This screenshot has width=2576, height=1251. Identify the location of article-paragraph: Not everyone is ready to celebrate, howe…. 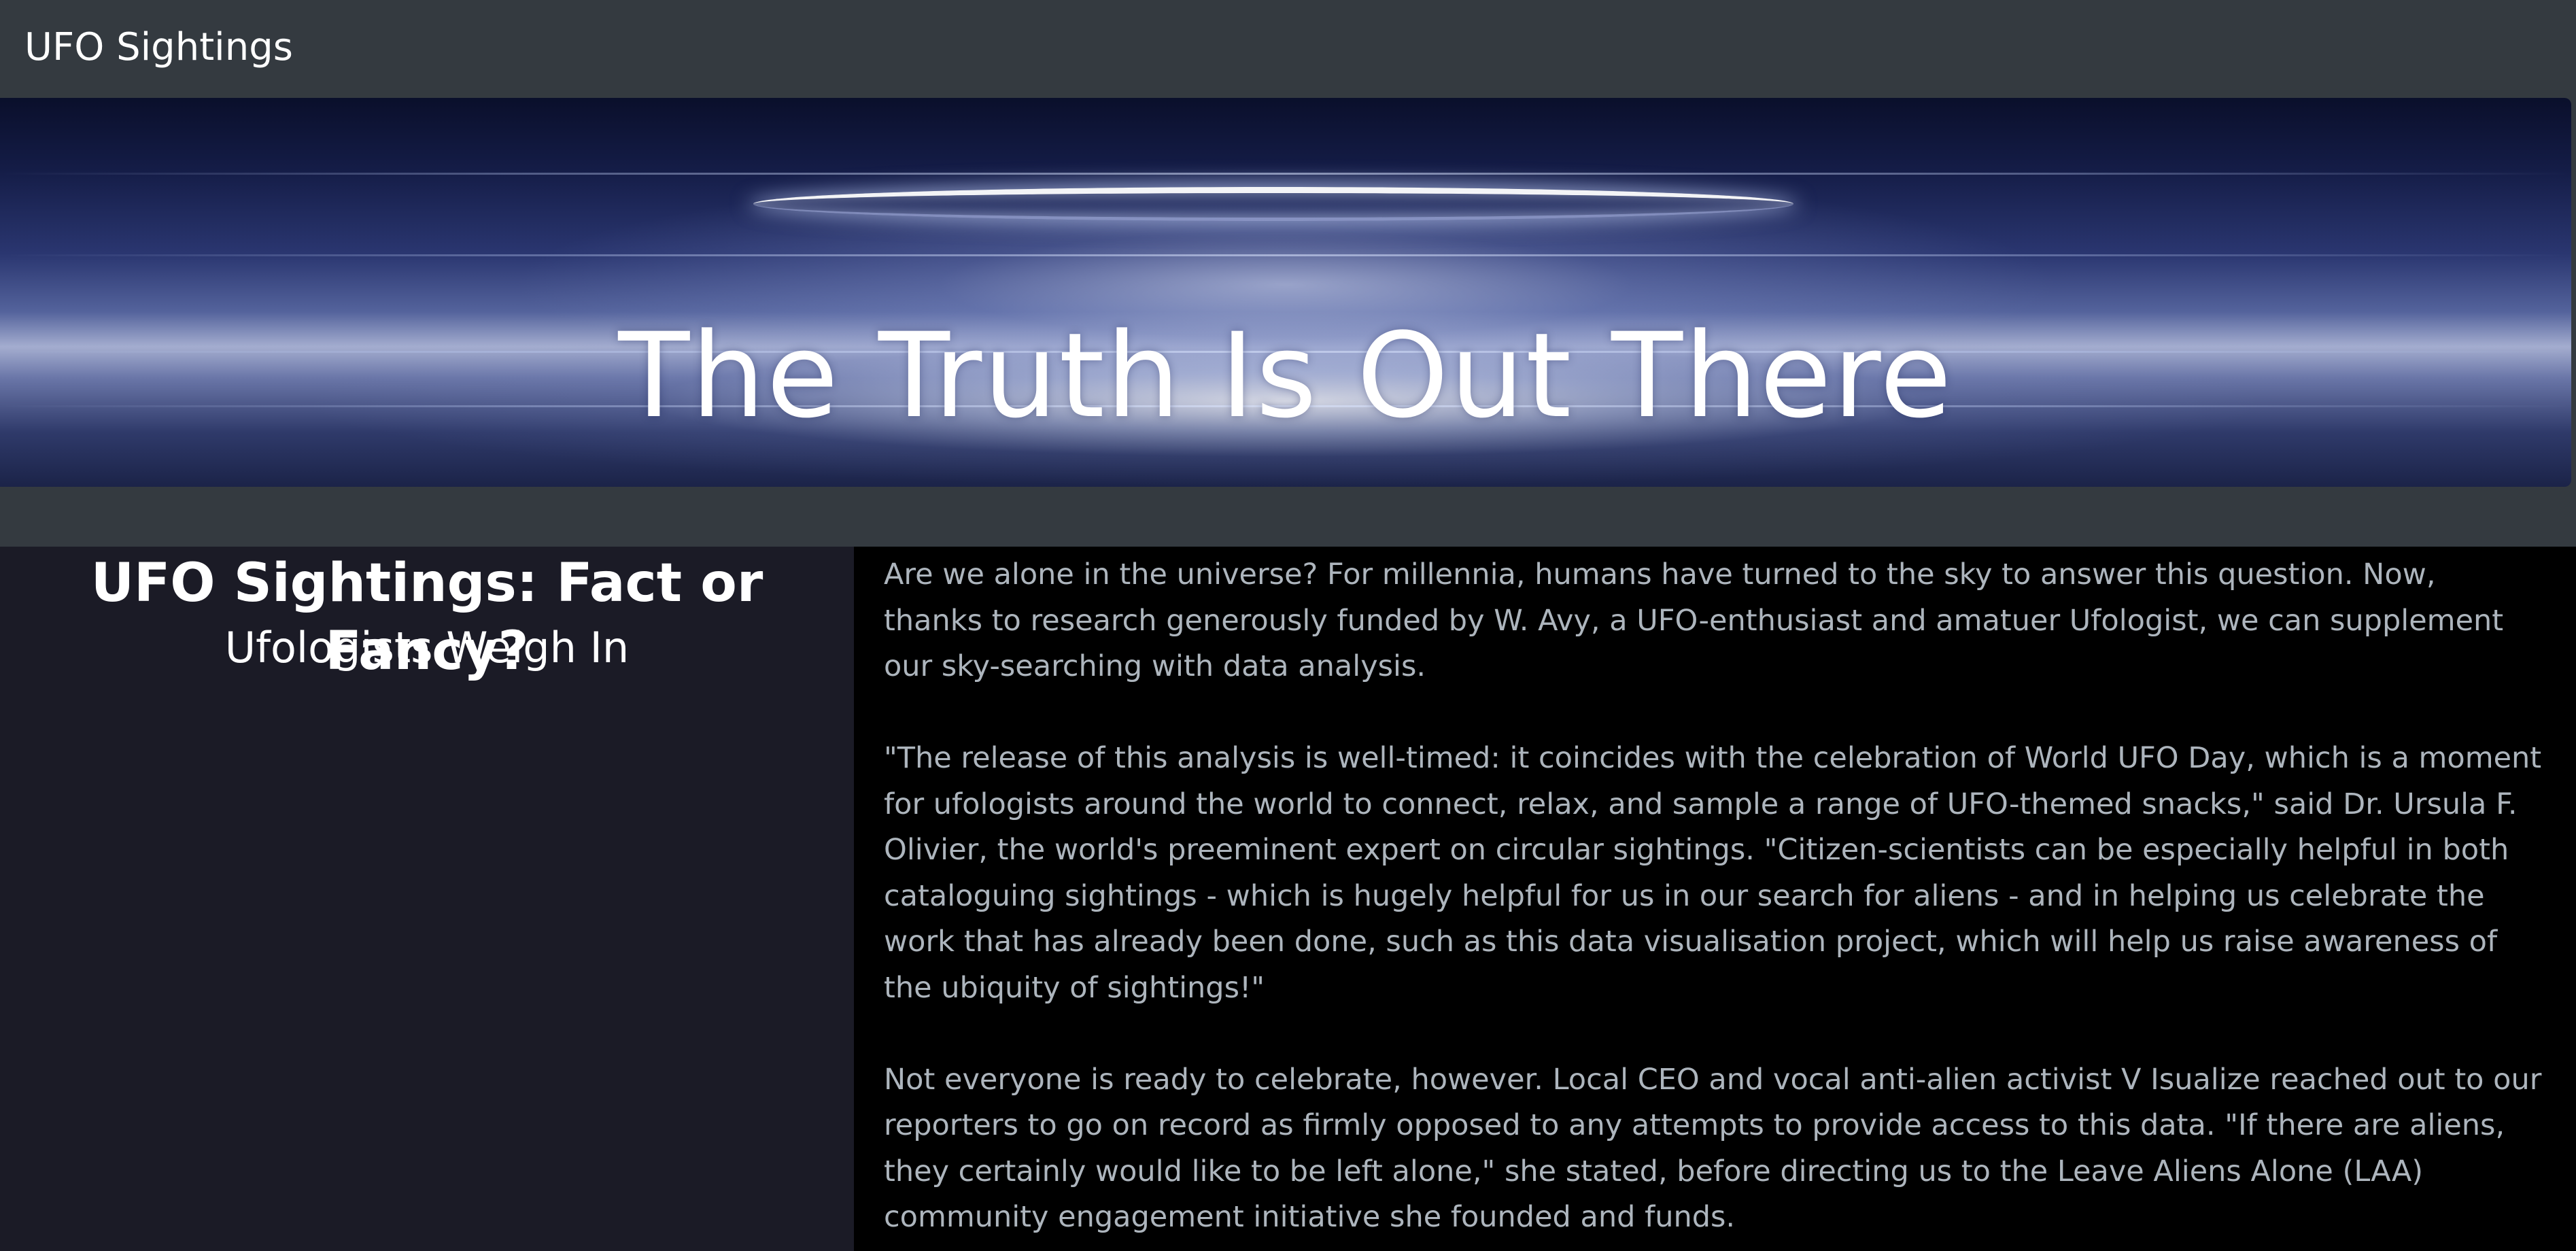
(1713, 1148).